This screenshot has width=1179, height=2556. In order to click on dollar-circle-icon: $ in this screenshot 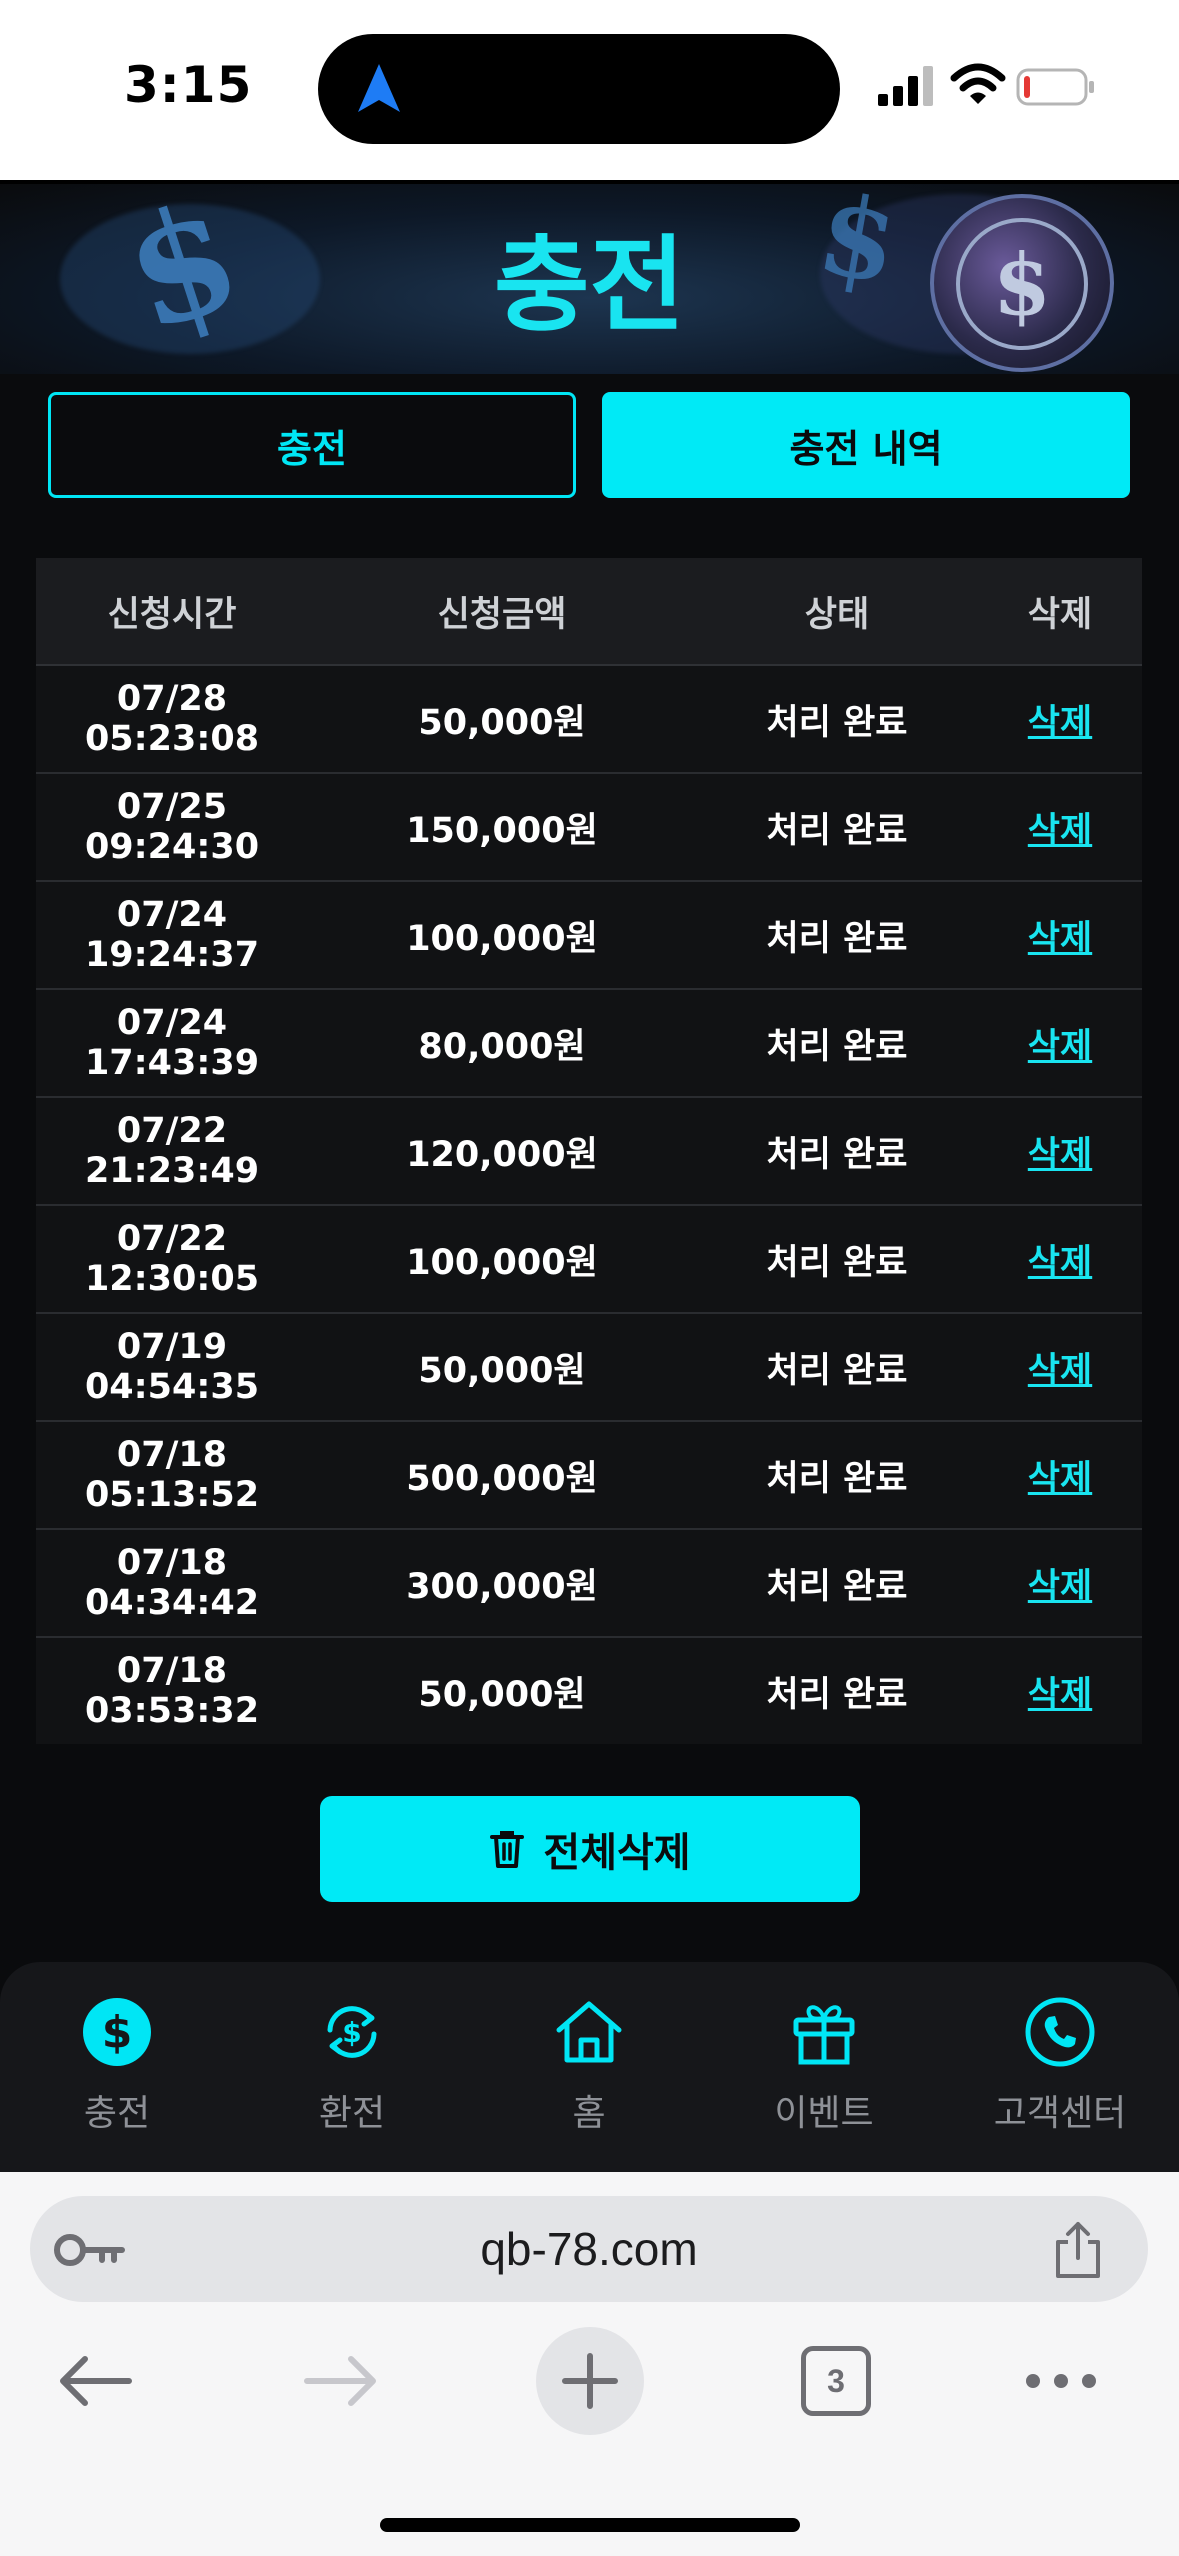, I will do `click(117, 2032)`.